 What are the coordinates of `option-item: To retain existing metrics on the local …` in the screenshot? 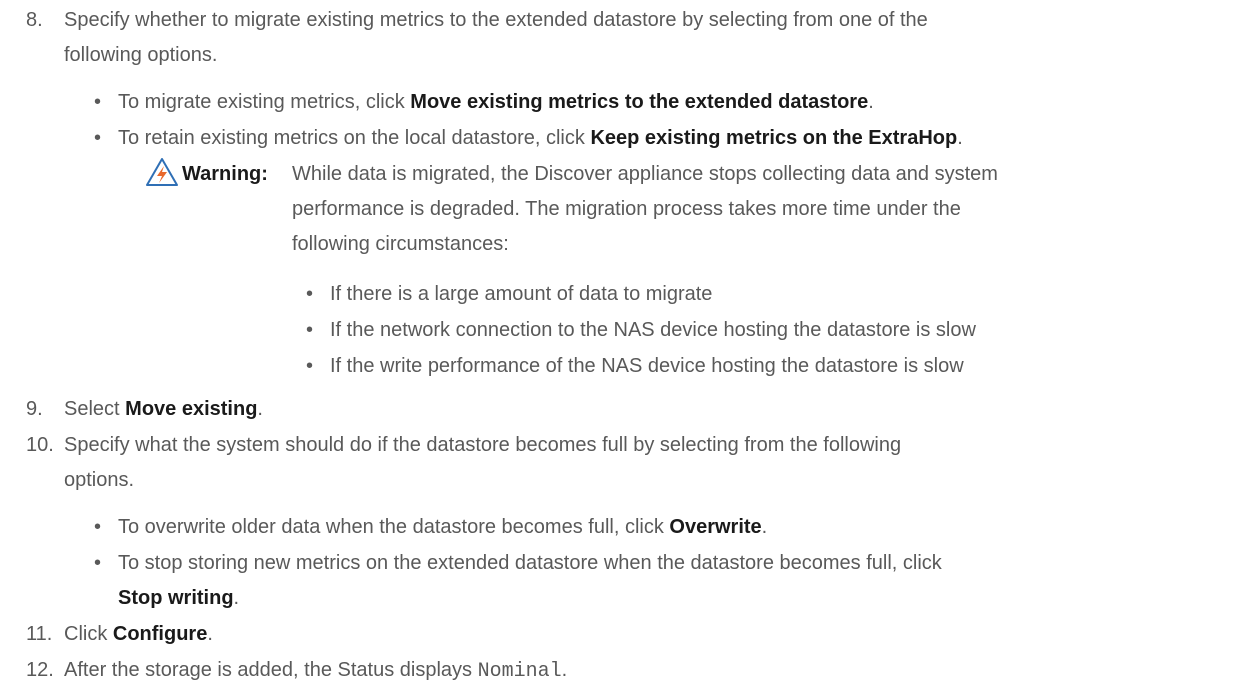 It's located at (540, 138).